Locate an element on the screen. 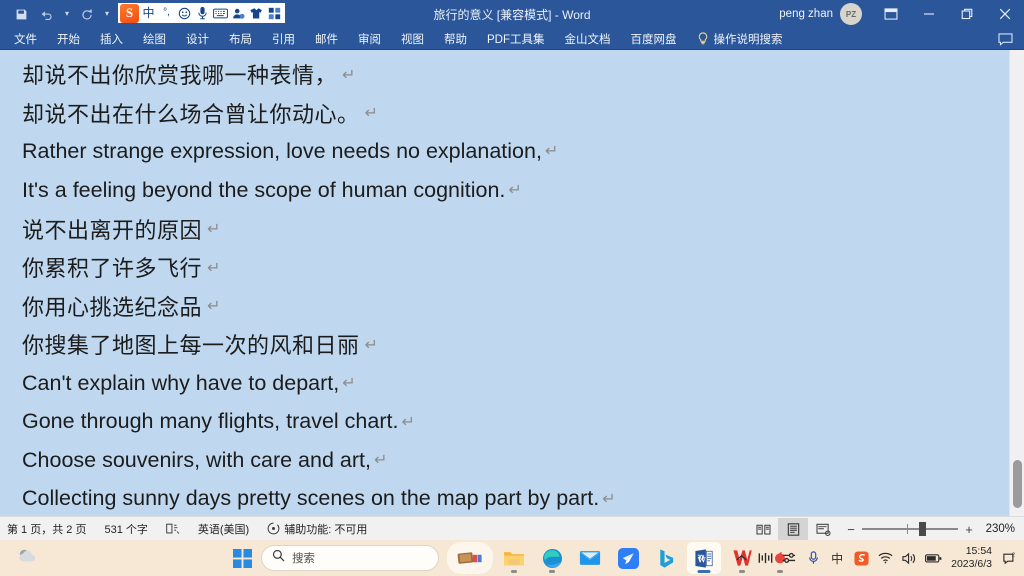 The image size is (1024, 576). zoom-slider is located at coordinates (910, 529).